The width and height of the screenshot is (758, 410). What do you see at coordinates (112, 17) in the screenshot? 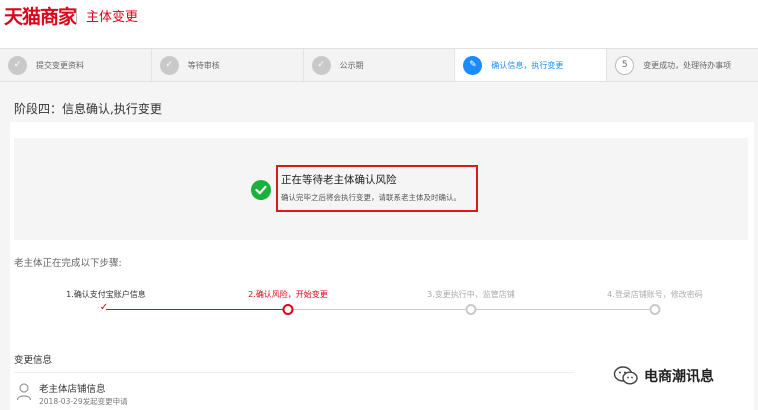
I see `page-title: 主体变更` at bounding box center [112, 17].